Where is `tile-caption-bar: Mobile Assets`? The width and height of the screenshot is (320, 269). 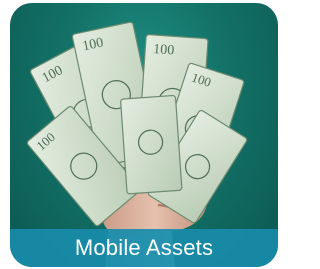 tile-caption-bar: Mobile Assets is located at coordinates (144, 248).